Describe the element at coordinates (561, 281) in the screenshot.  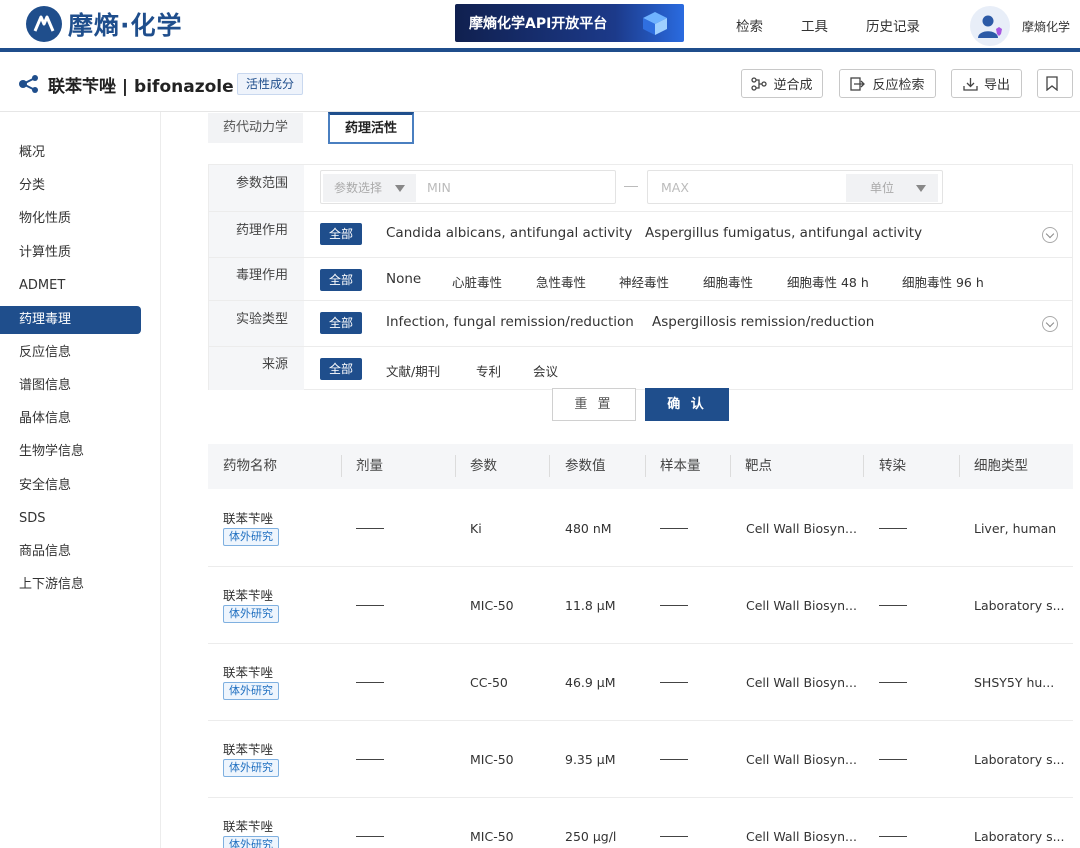
I see `filter-option: 急性毒性` at that location.